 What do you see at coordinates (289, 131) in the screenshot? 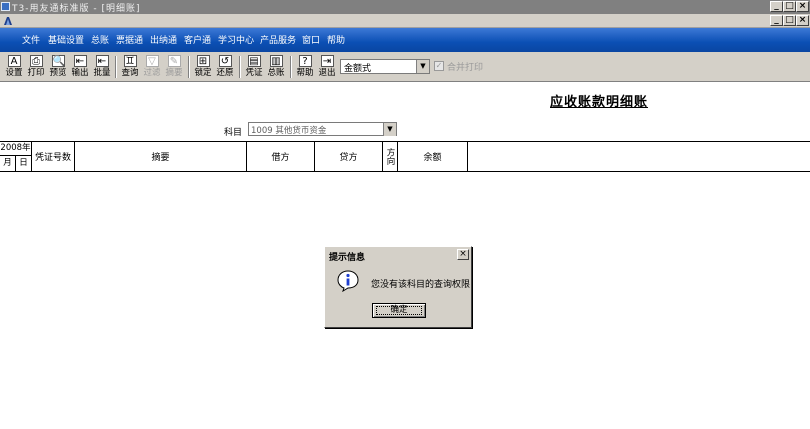
I see `subject-select-value: 1009 其他货币资金` at bounding box center [289, 131].